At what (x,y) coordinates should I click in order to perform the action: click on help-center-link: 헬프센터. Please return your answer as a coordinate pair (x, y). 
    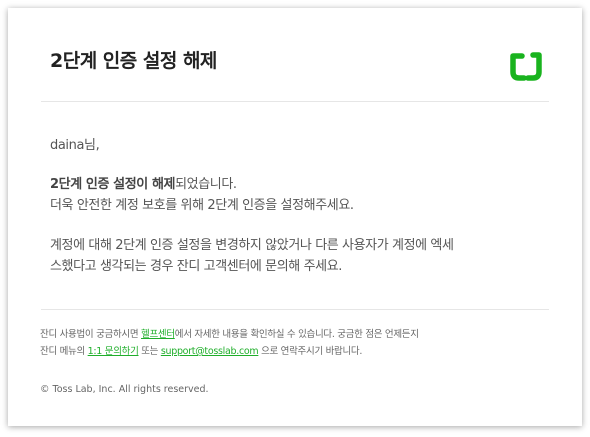
    Looking at the image, I should click on (158, 334).